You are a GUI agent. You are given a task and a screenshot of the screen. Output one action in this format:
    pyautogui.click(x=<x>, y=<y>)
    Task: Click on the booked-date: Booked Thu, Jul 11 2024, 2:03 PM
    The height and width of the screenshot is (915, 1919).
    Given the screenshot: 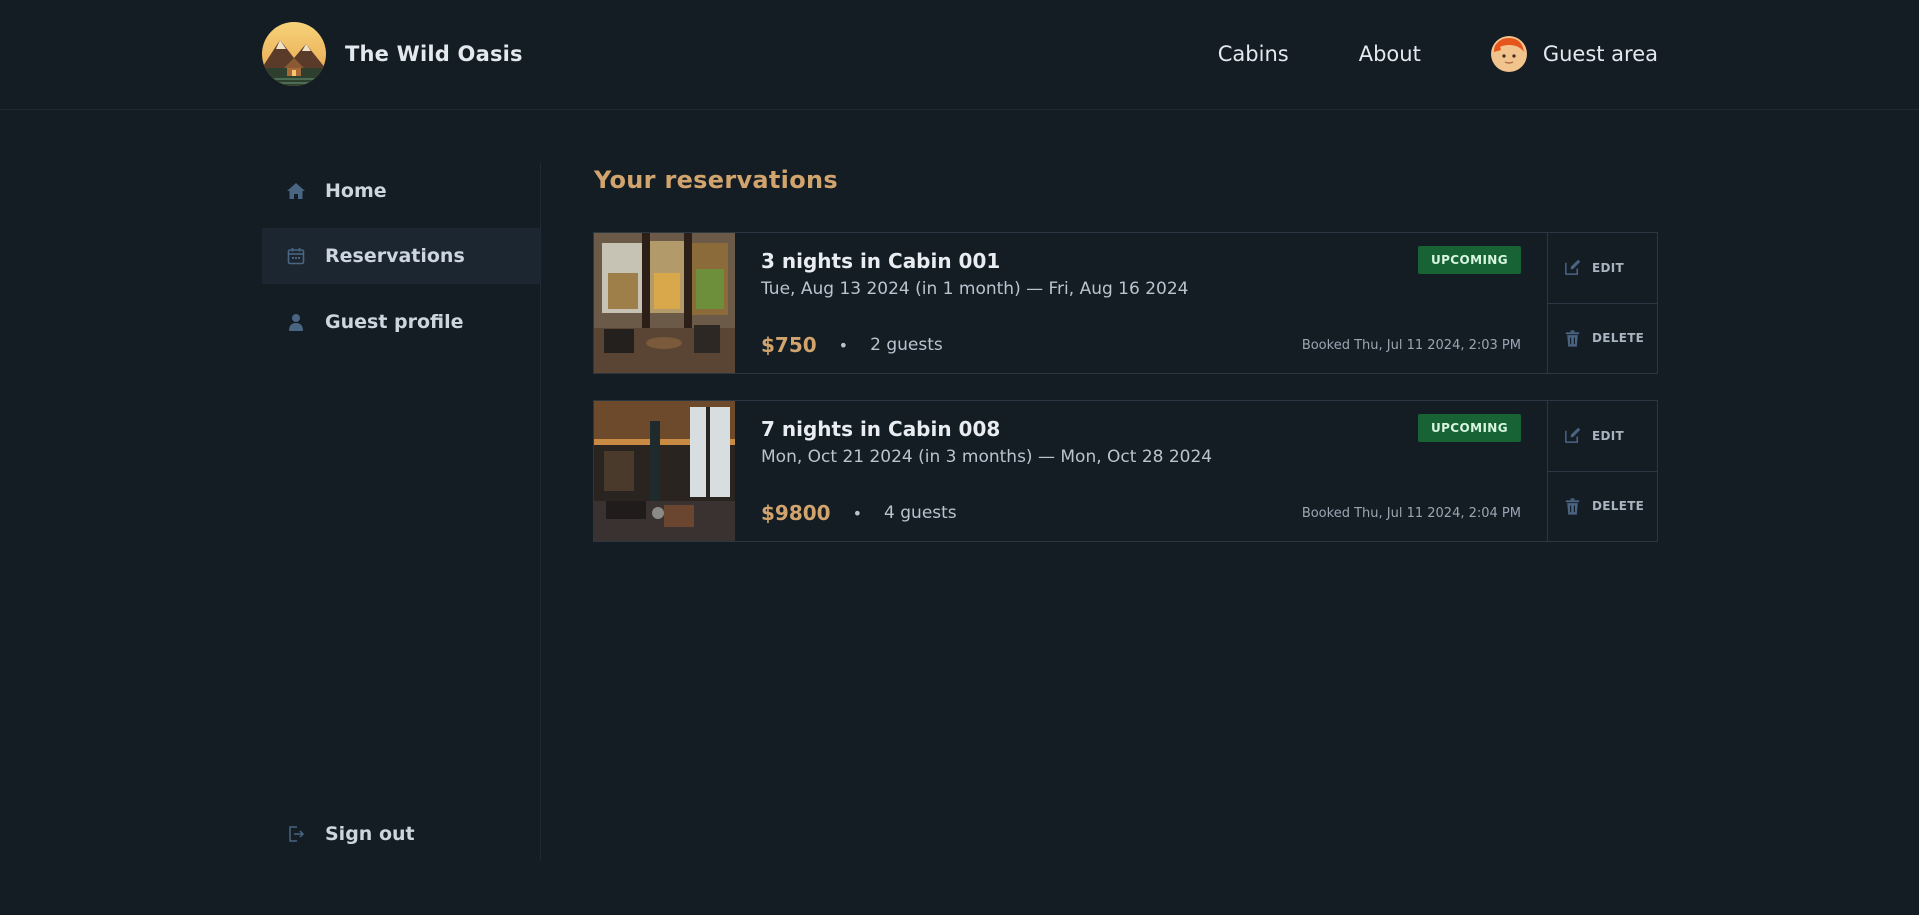 What is the action you would take?
    pyautogui.click(x=1411, y=345)
    